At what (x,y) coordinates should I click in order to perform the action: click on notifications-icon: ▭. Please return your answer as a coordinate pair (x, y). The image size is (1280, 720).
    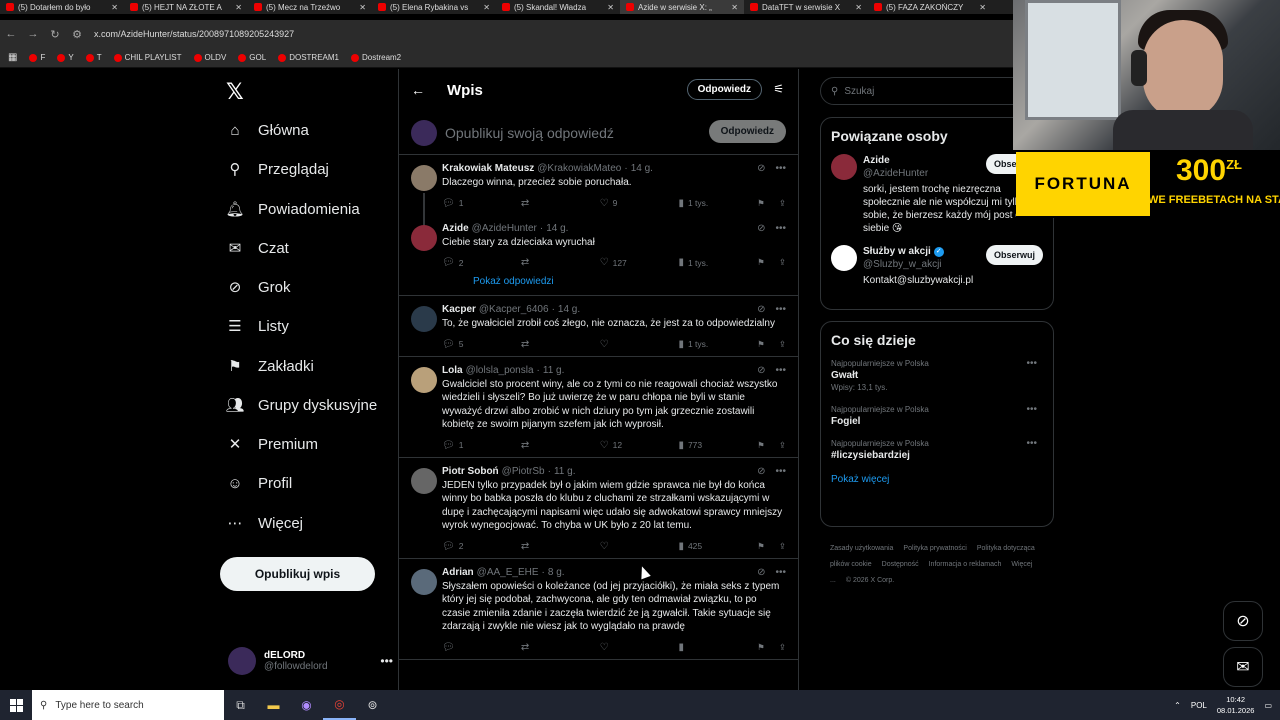
    Looking at the image, I should click on (1268, 705).